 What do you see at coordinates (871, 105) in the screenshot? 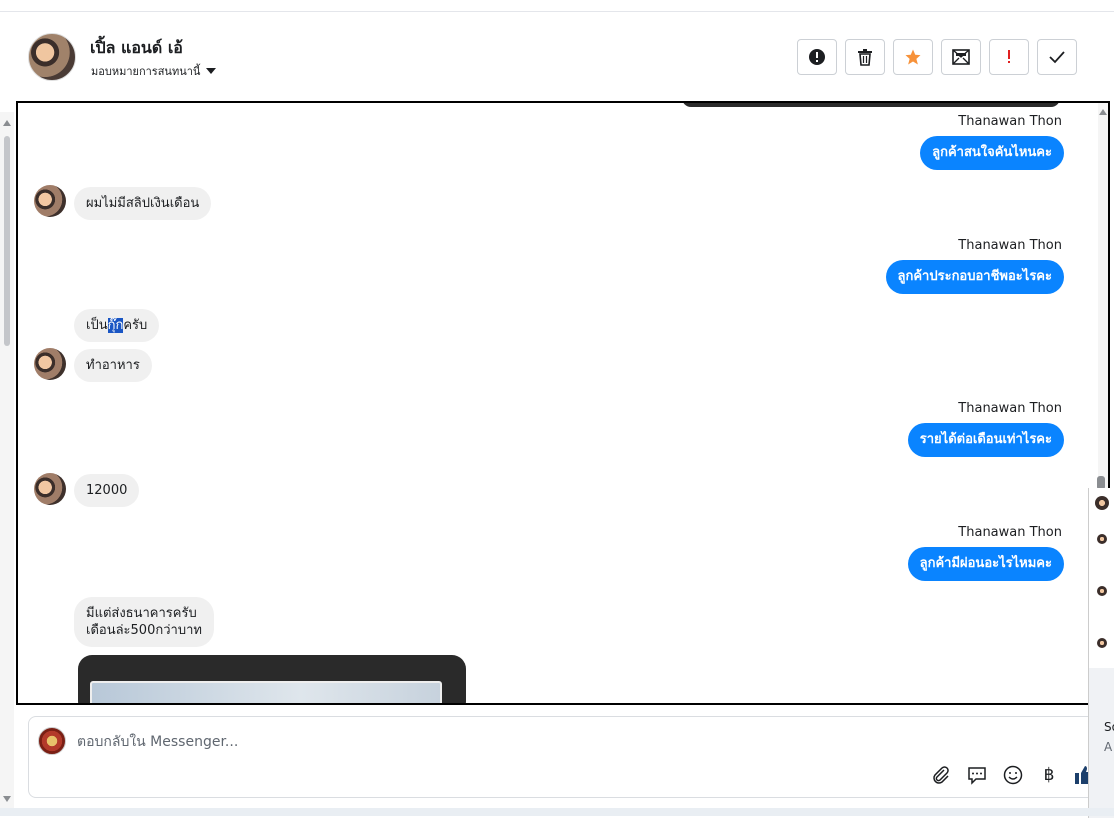
I see `previous-message-bubble` at bounding box center [871, 105].